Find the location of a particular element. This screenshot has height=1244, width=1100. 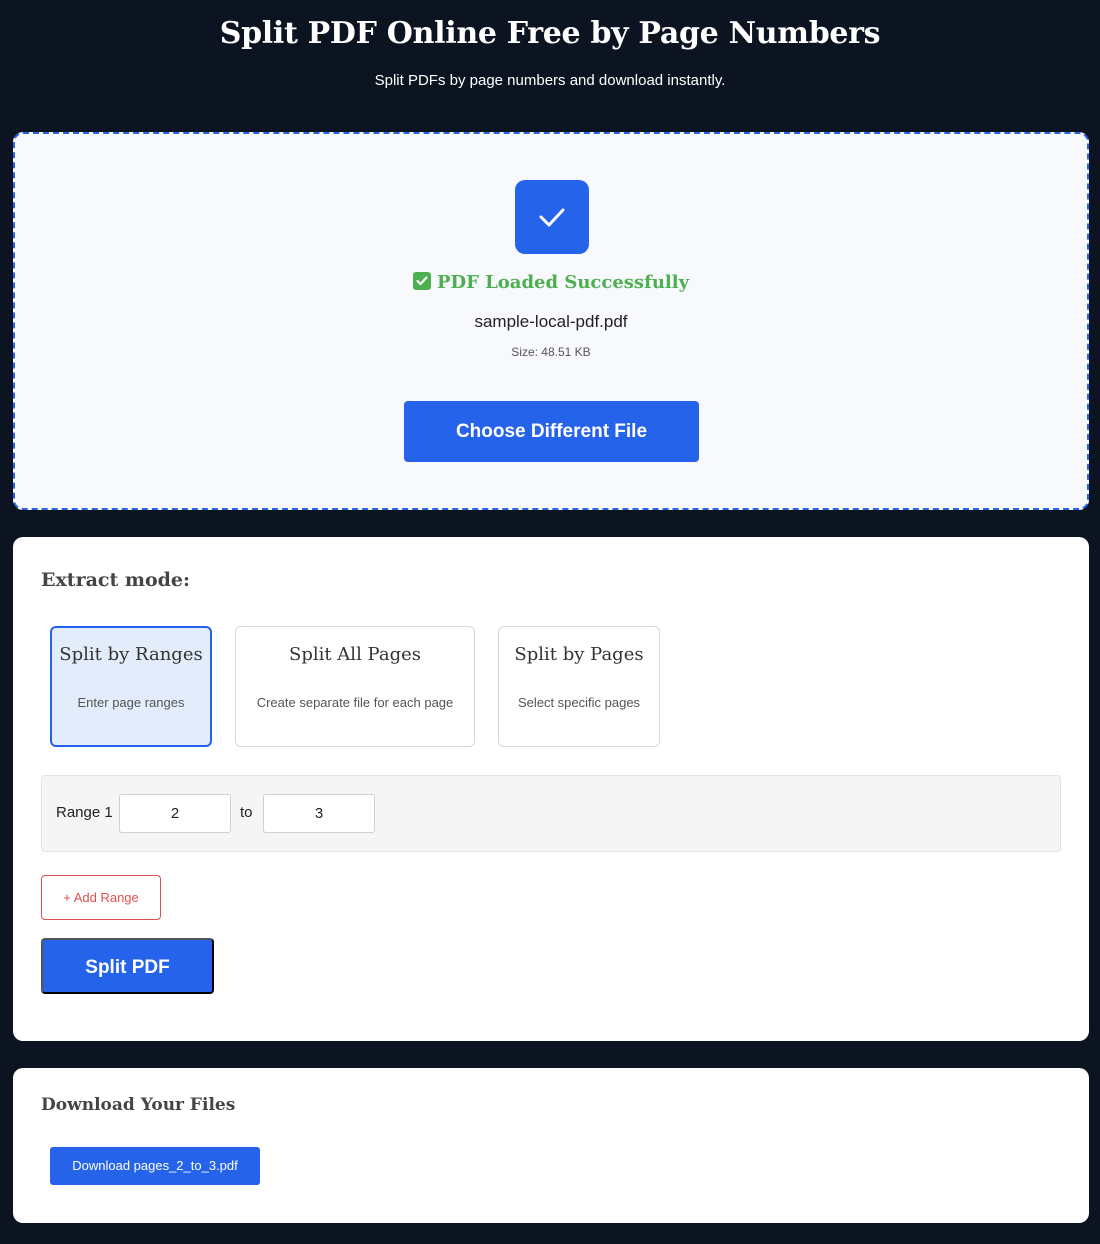

download-heading: Download Your Files is located at coordinates (138, 1105).